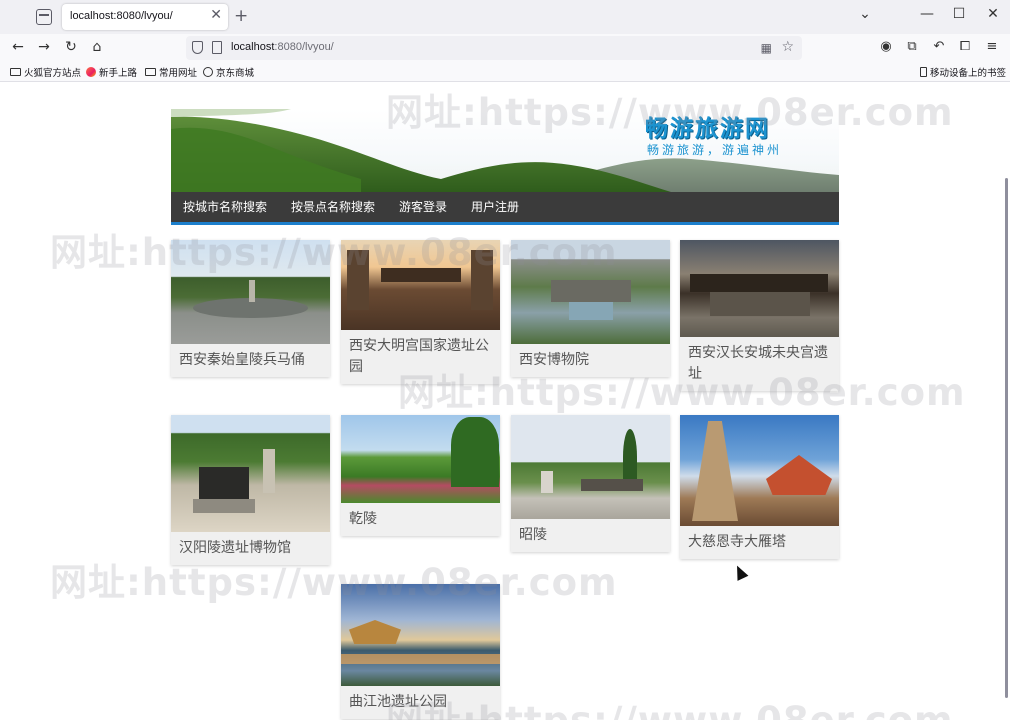 This screenshot has width=1010, height=720. What do you see at coordinates (505, 72) in the screenshot?
I see `bookmarks-bar: 火狐官方站点 新手上路 常用网址 京东商城 移动设备上的书签` at bounding box center [505, 72].